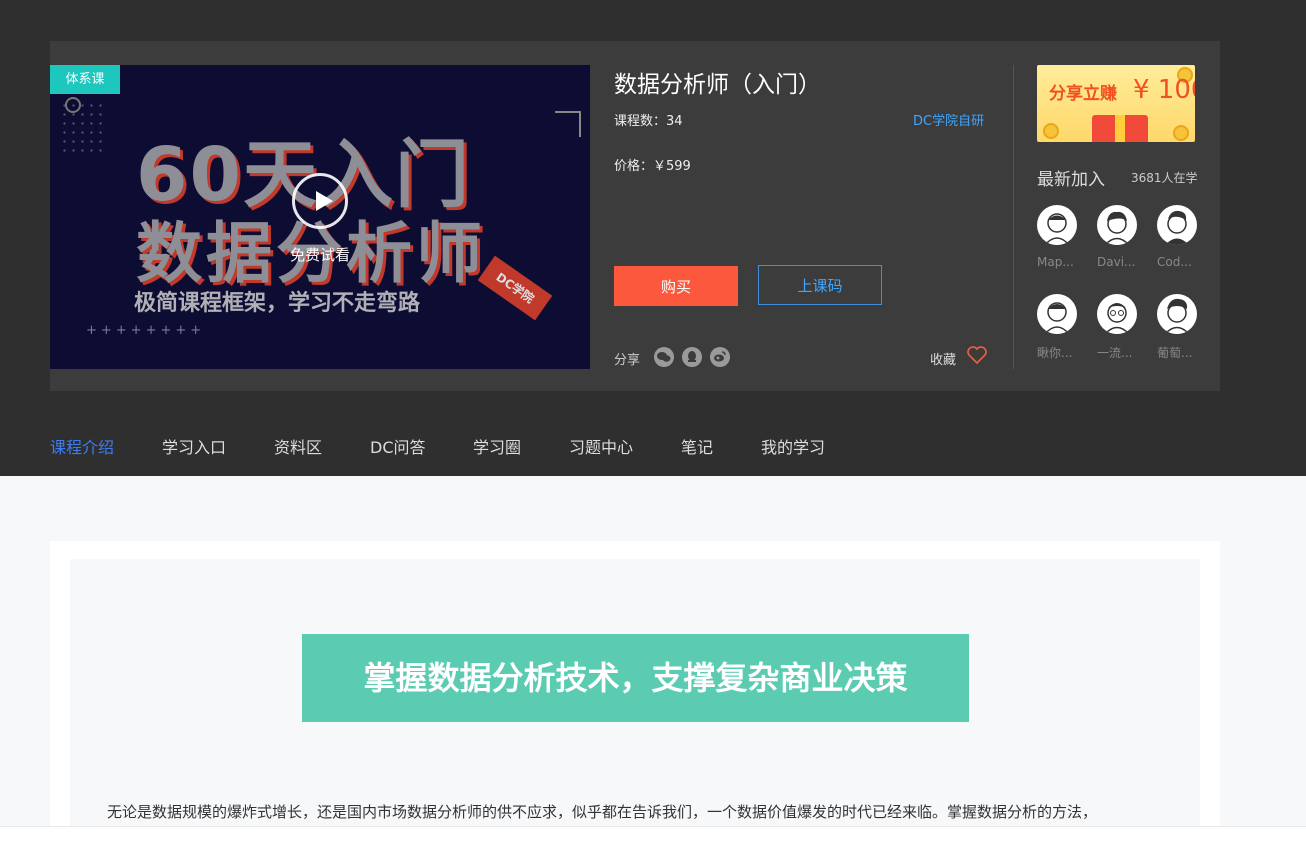  I want to click on gift-icon, so click(1120, 128).